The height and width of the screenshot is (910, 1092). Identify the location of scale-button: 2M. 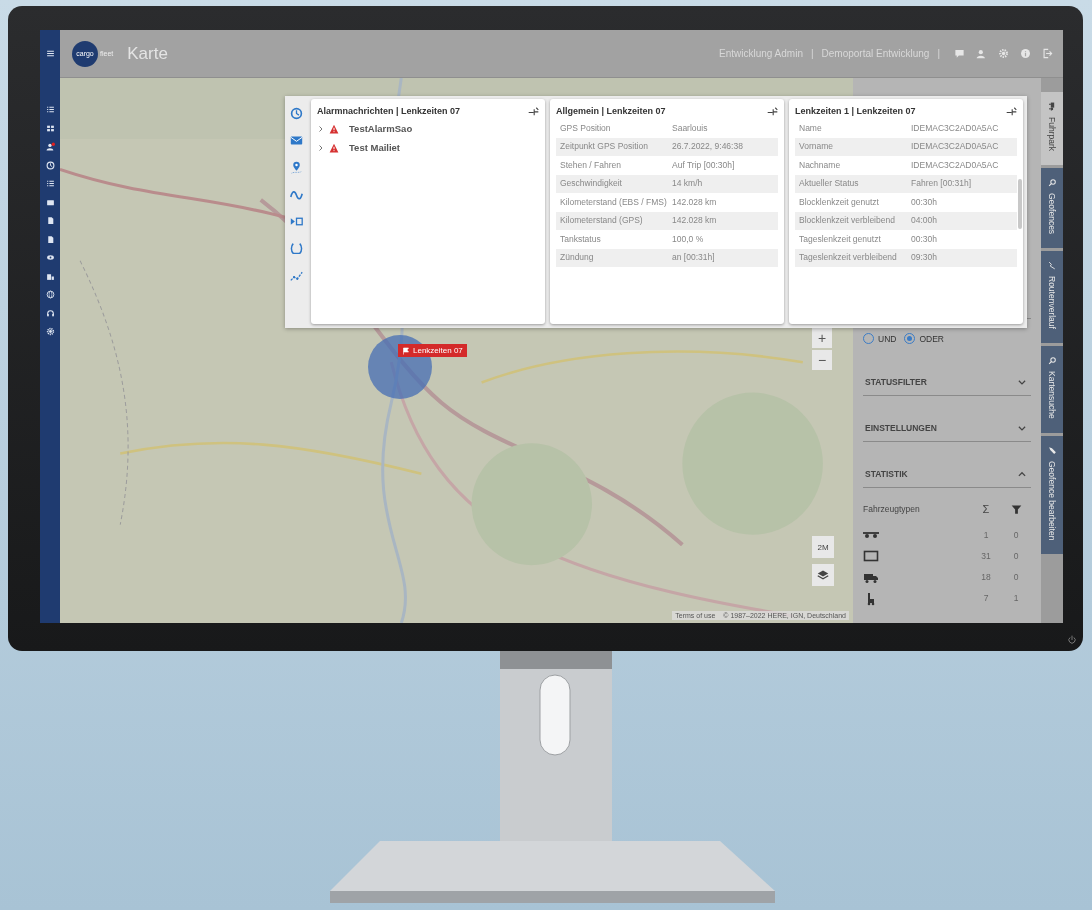
(823, 547).